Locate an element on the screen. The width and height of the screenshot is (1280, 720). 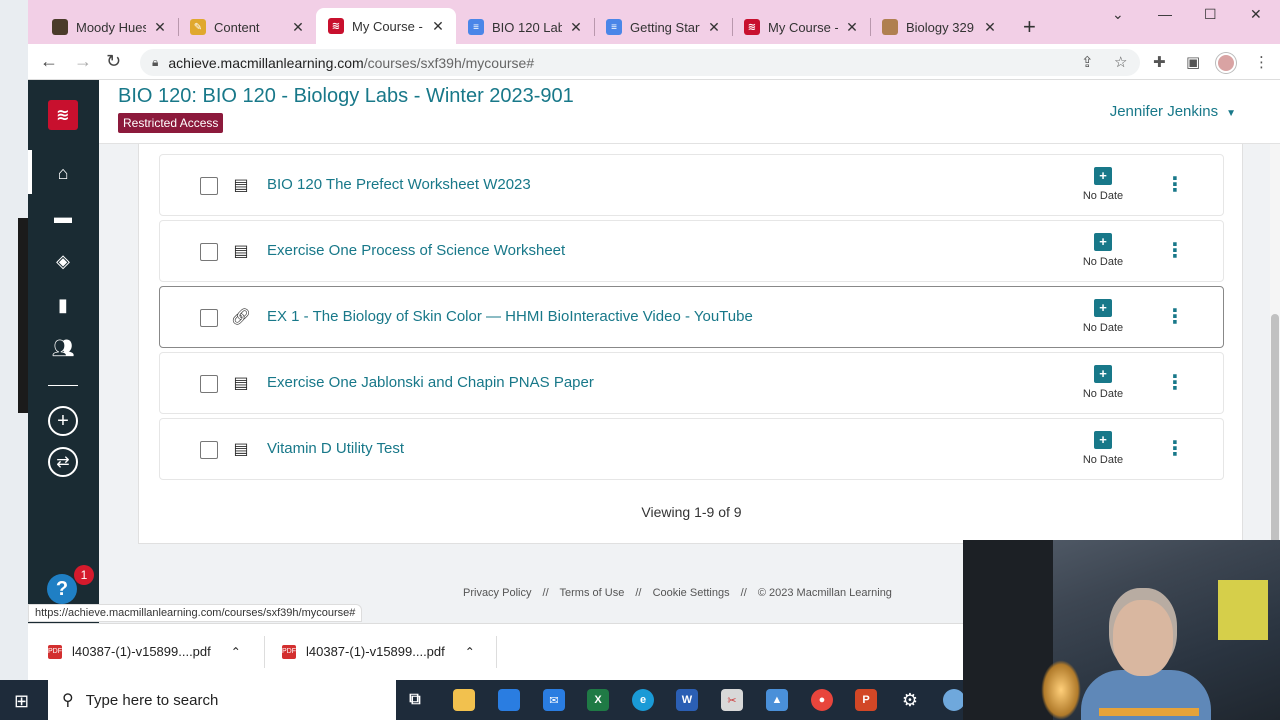
people-icon: 👥︎ is located at coordinates (63, 348).